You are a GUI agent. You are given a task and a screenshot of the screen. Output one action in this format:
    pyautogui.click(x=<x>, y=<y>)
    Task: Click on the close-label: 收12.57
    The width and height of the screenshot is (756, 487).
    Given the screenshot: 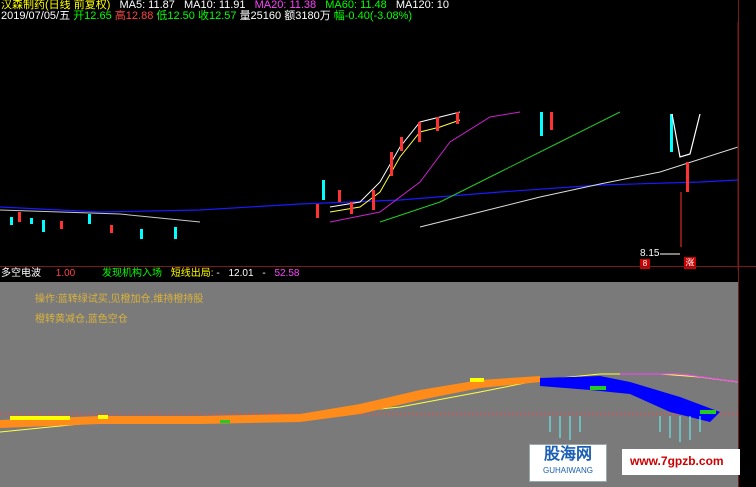 What is the action you would take?
    pyautogui.click(x=217, y=16)
    